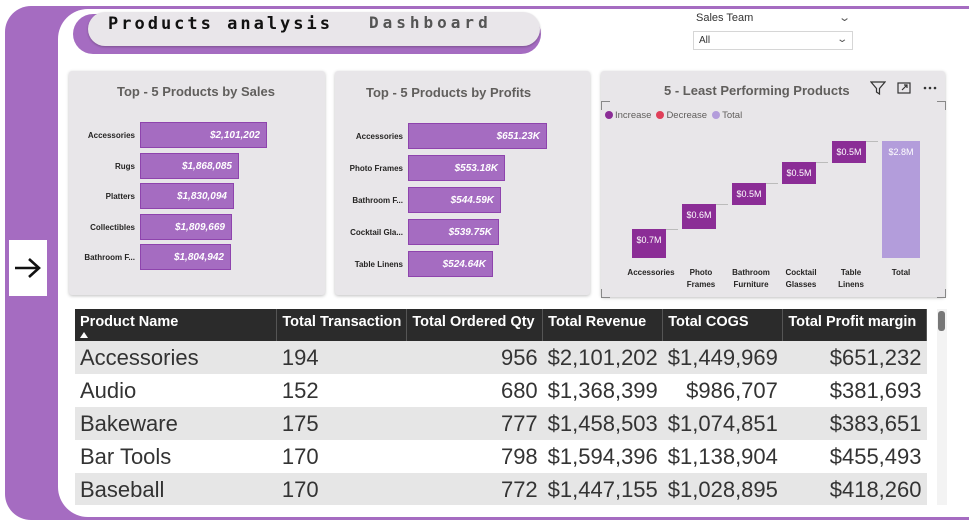  I want to click on profit-data-label: $524.64K, so click(464, 264).